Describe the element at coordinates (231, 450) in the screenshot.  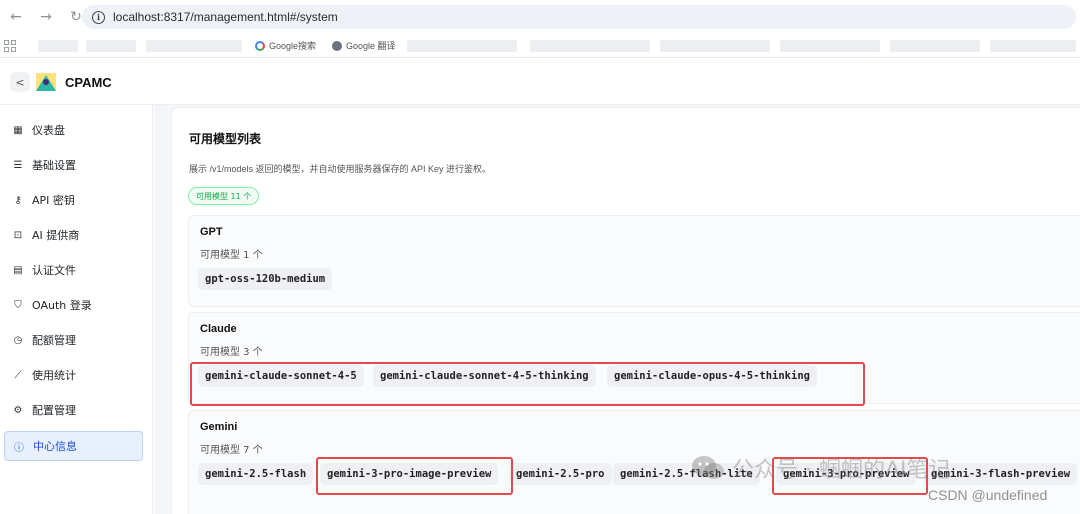
I see `group-subtitle: 可用模型 7 个` at that location.